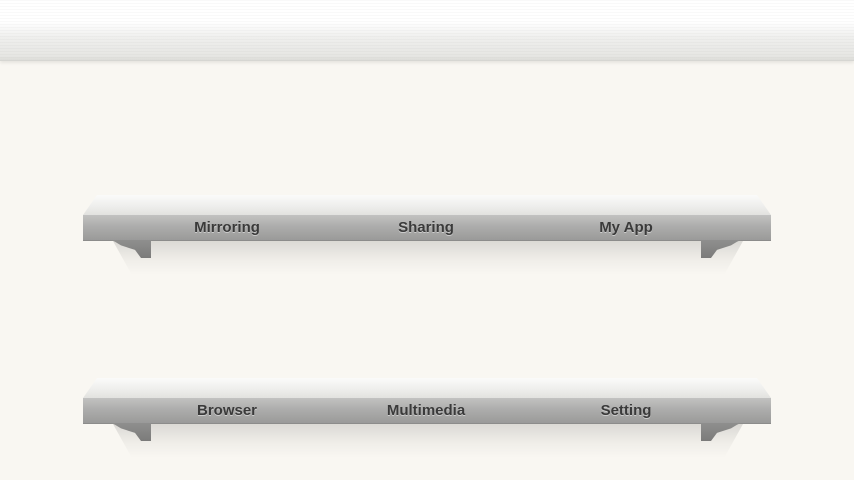 This screenshot has height=480, width=854. I want to click on top-bar, so click(427, 30).